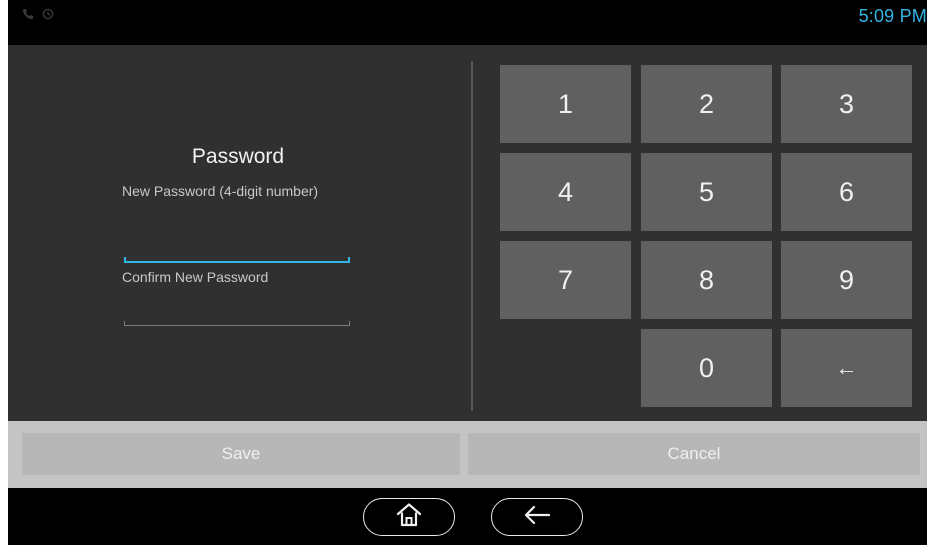 The width and height of the screenshot is (927, 545). I want to click on home-icon, so click(409, 517).